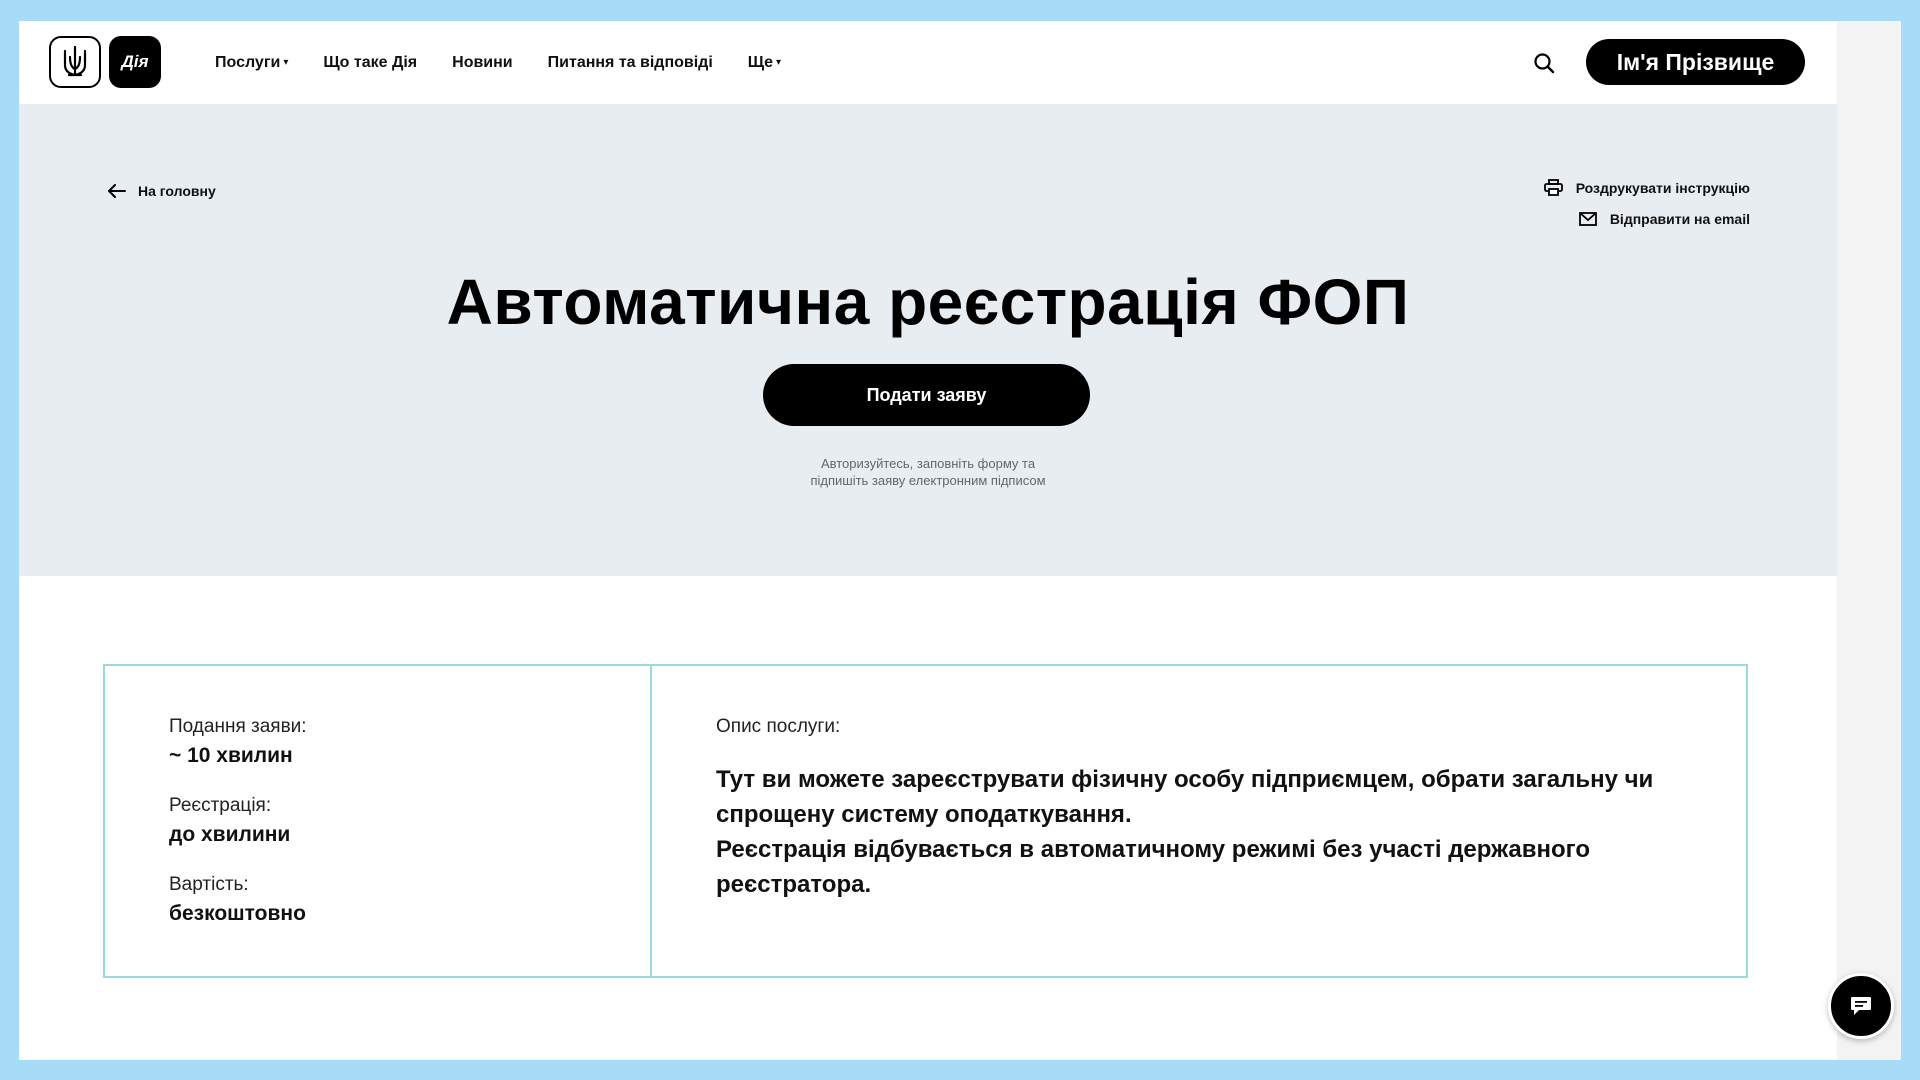 This screenshot has height=1080, width=1920. I want to click on search-icon, so click(1544, 63).